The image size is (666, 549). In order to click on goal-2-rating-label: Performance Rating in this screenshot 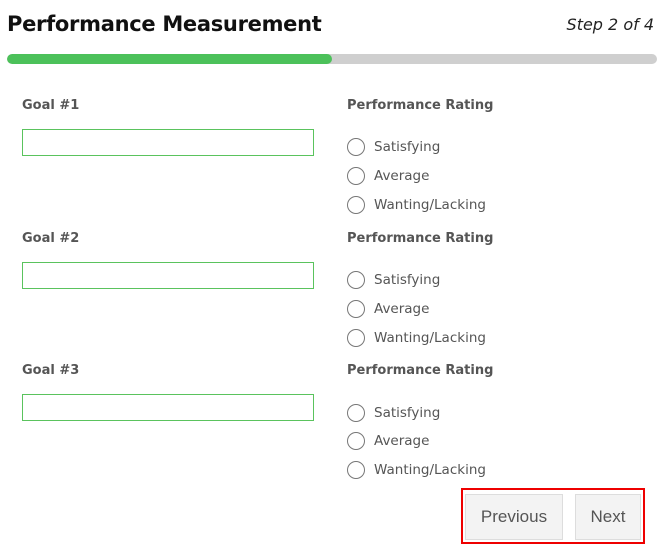, I will do `click(420, 238)`.